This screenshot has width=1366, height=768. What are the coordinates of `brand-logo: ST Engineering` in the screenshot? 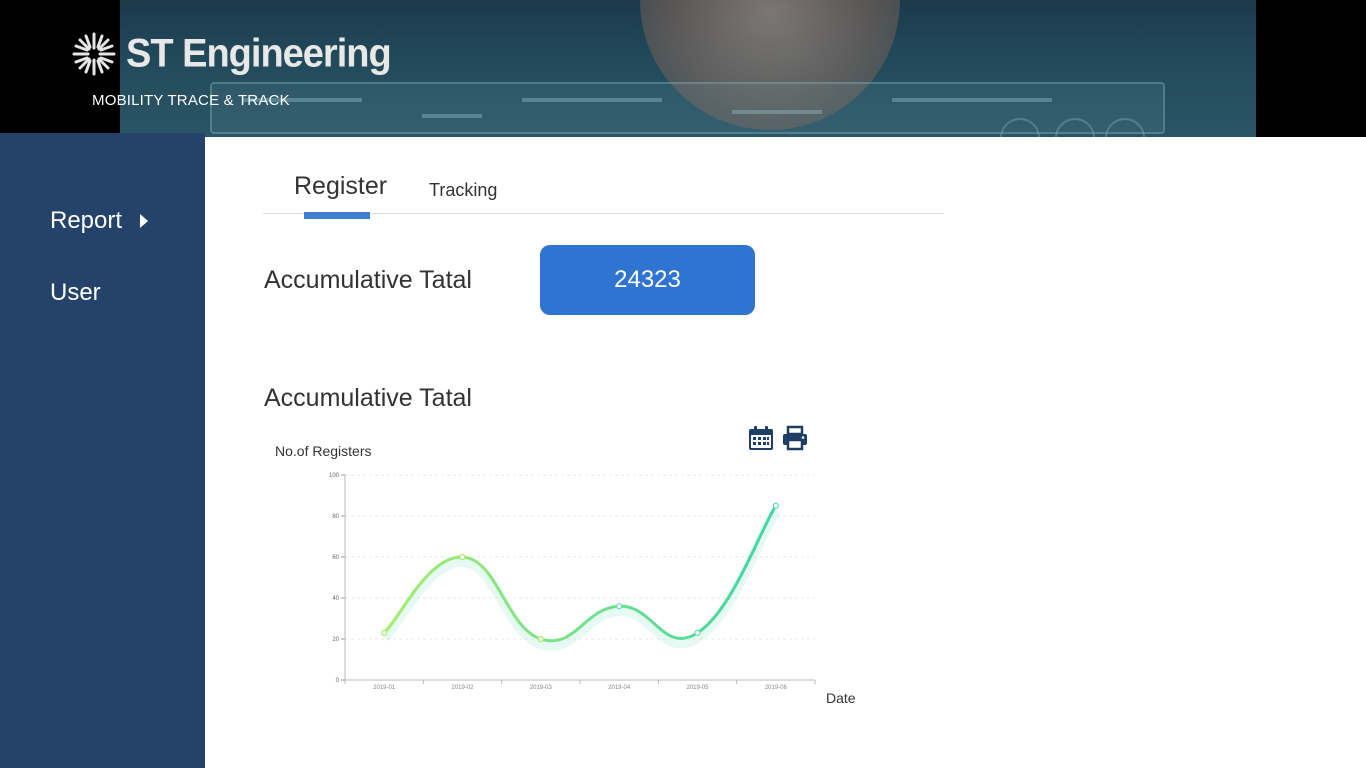 It's located at (231, 54).